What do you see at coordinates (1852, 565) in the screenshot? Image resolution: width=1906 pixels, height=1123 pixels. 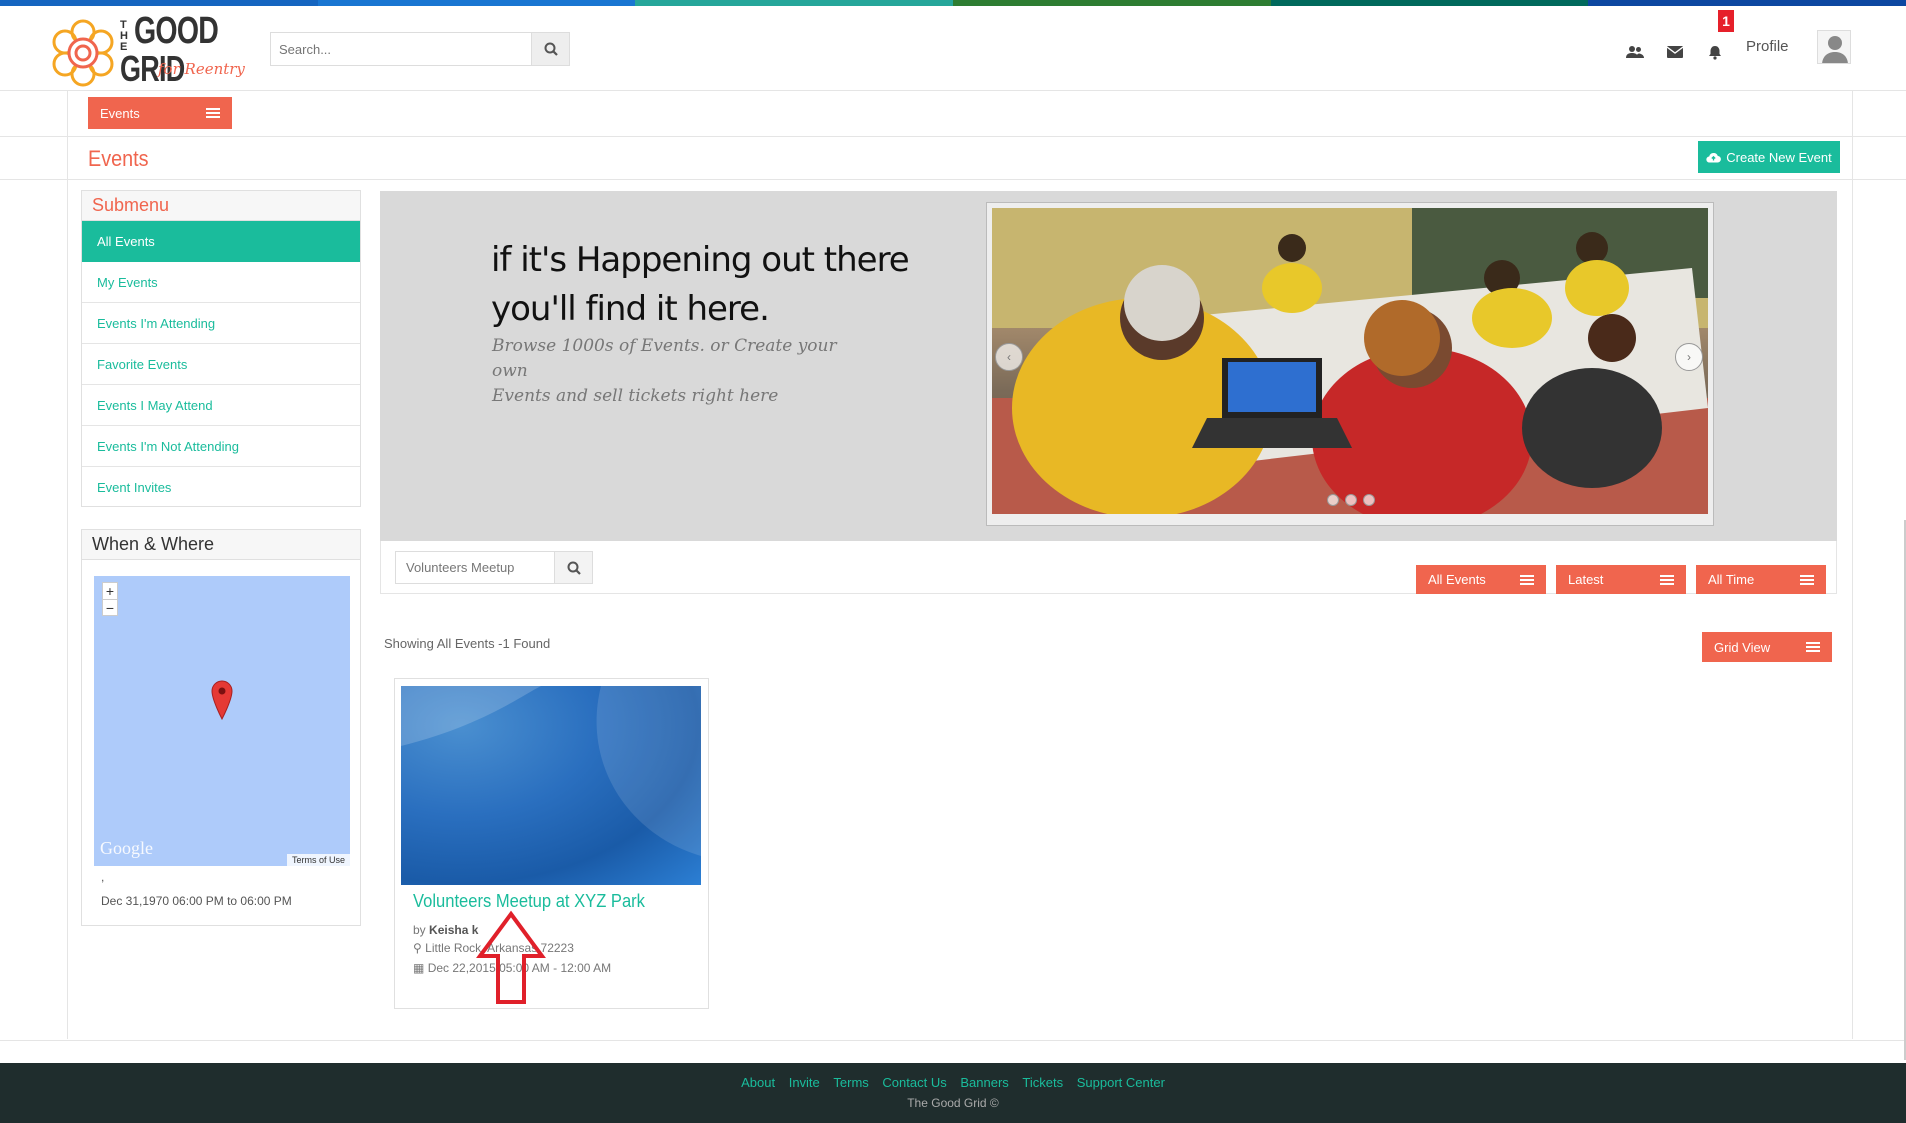 I see `right-gutter-line` at bounding box center [1852, 565].